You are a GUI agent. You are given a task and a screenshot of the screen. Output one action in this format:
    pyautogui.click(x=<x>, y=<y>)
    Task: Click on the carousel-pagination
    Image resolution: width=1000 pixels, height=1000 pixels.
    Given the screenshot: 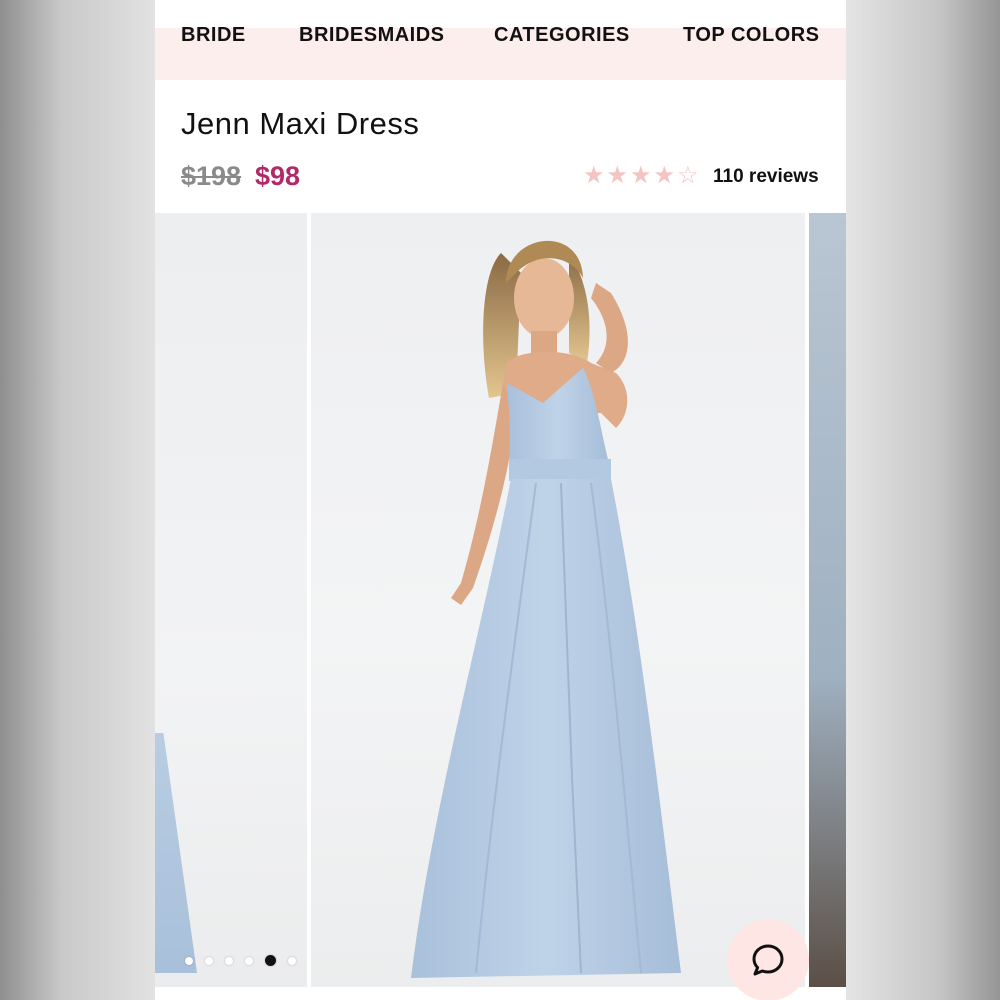 What is the action you would take?
    pyautogui.click(x=240, y=960)
    